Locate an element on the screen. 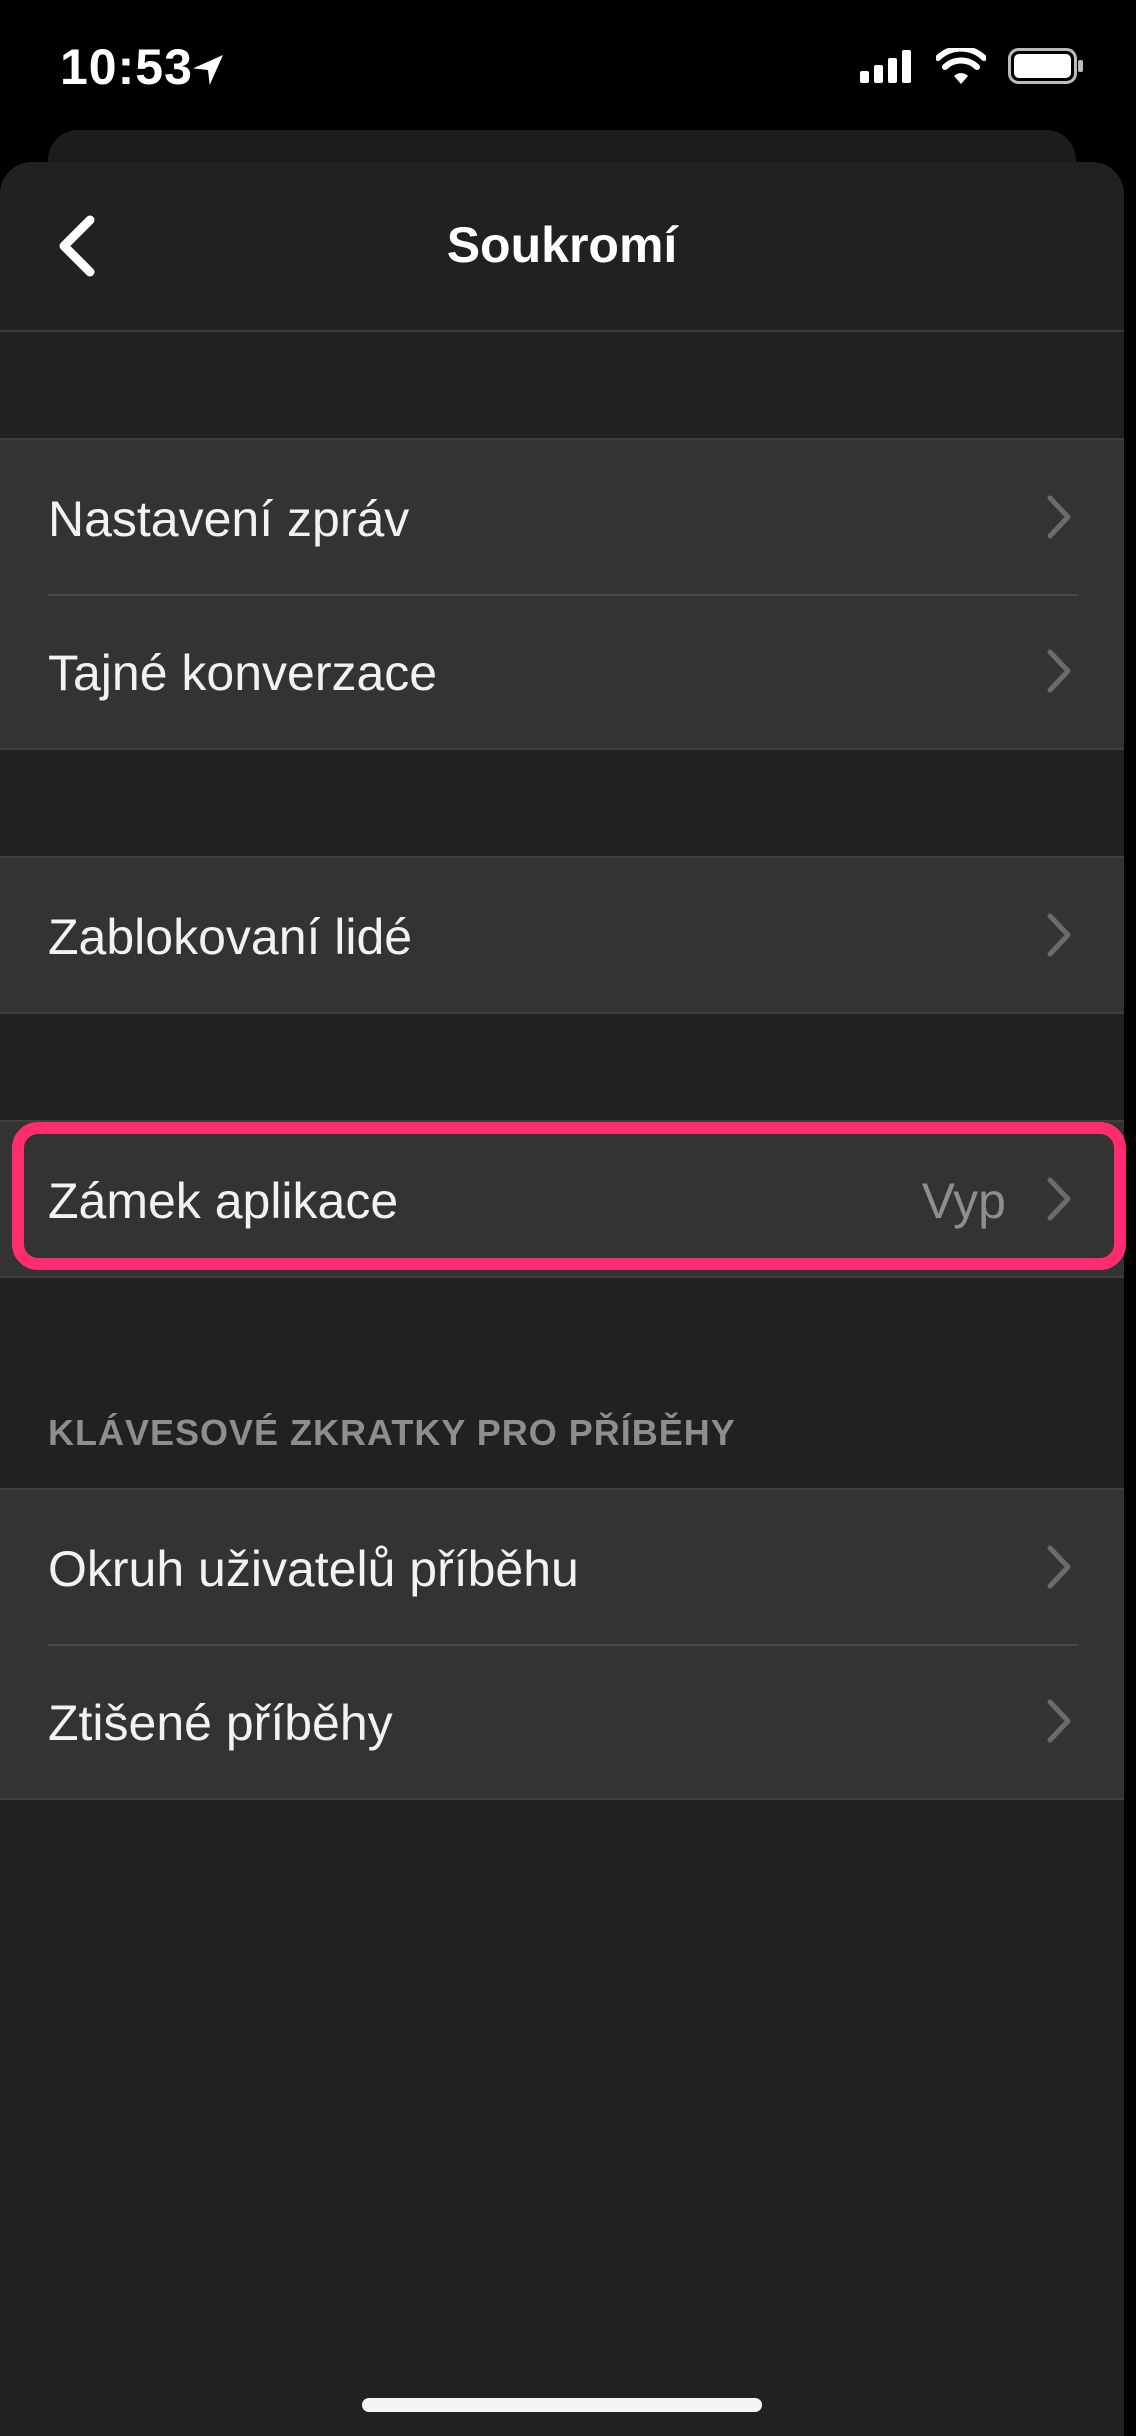 The width and height of the screenshot is (1136, 2436). list-item-secret-conversations: Tajné konverzace is located at coordinates (562, 671).